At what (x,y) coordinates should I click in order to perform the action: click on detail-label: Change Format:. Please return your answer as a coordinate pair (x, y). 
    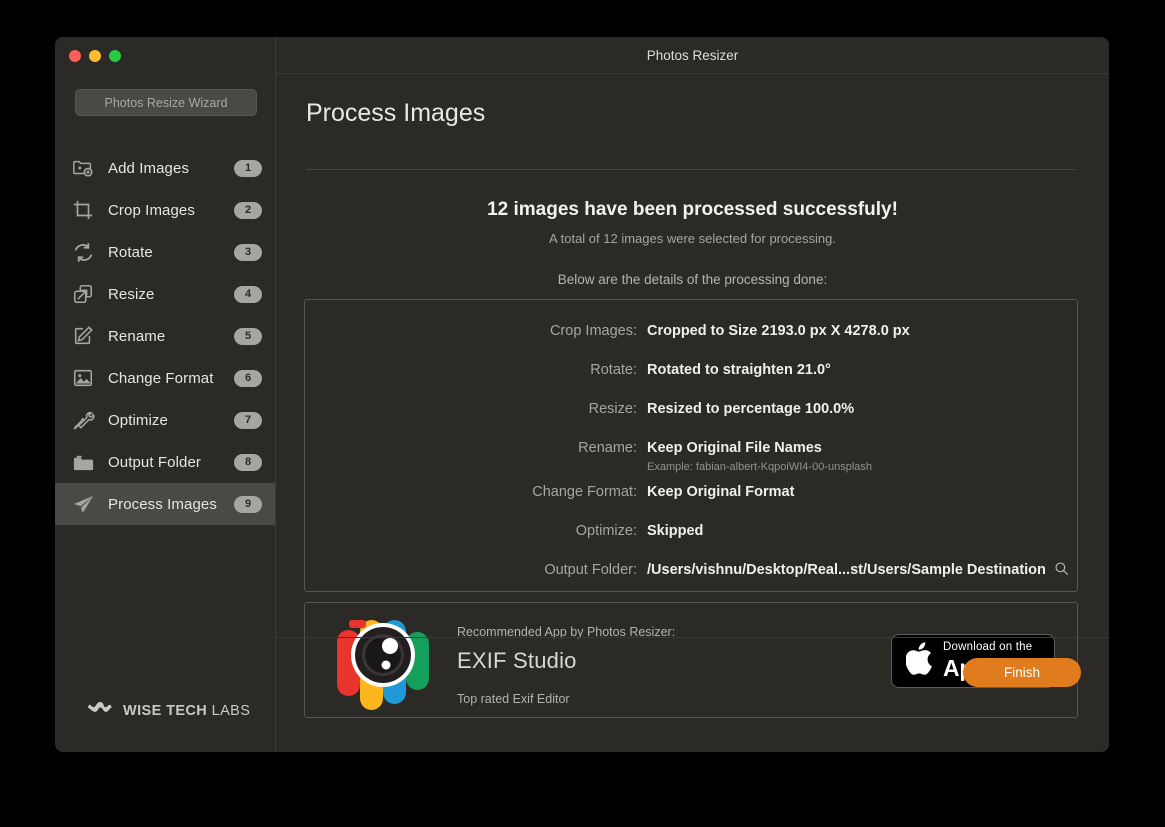
    Looking at the image, I should click on (584, 492).